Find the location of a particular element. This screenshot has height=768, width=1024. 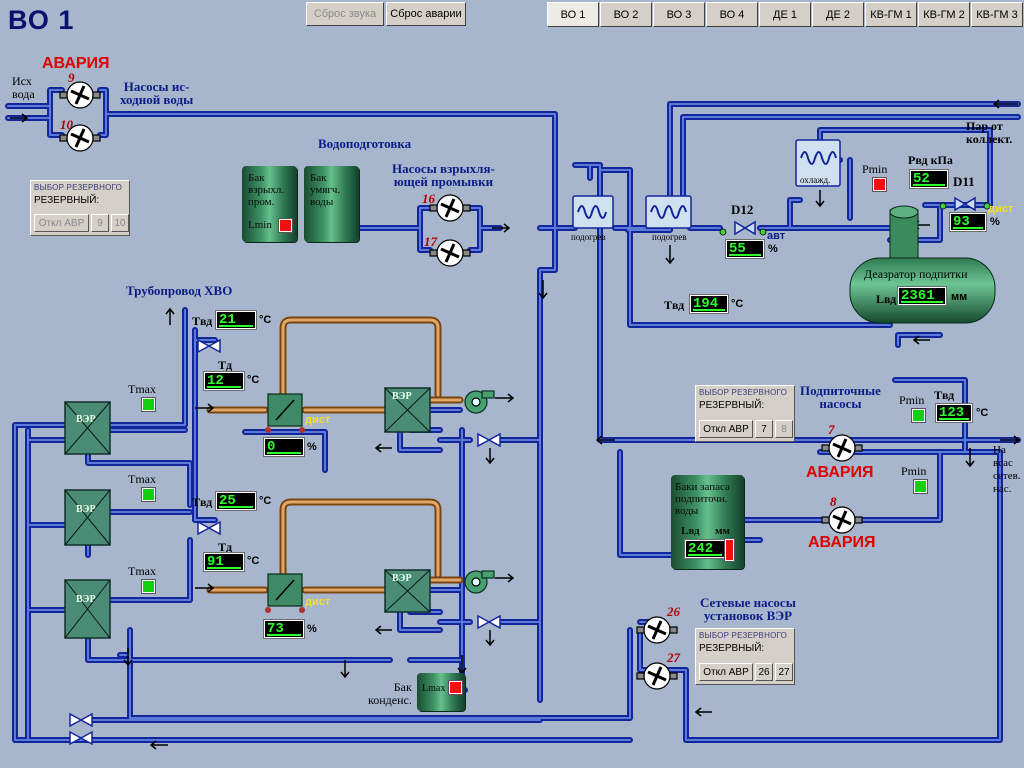

tvd-upper-unit: °C is located at coordinates (265, 320).